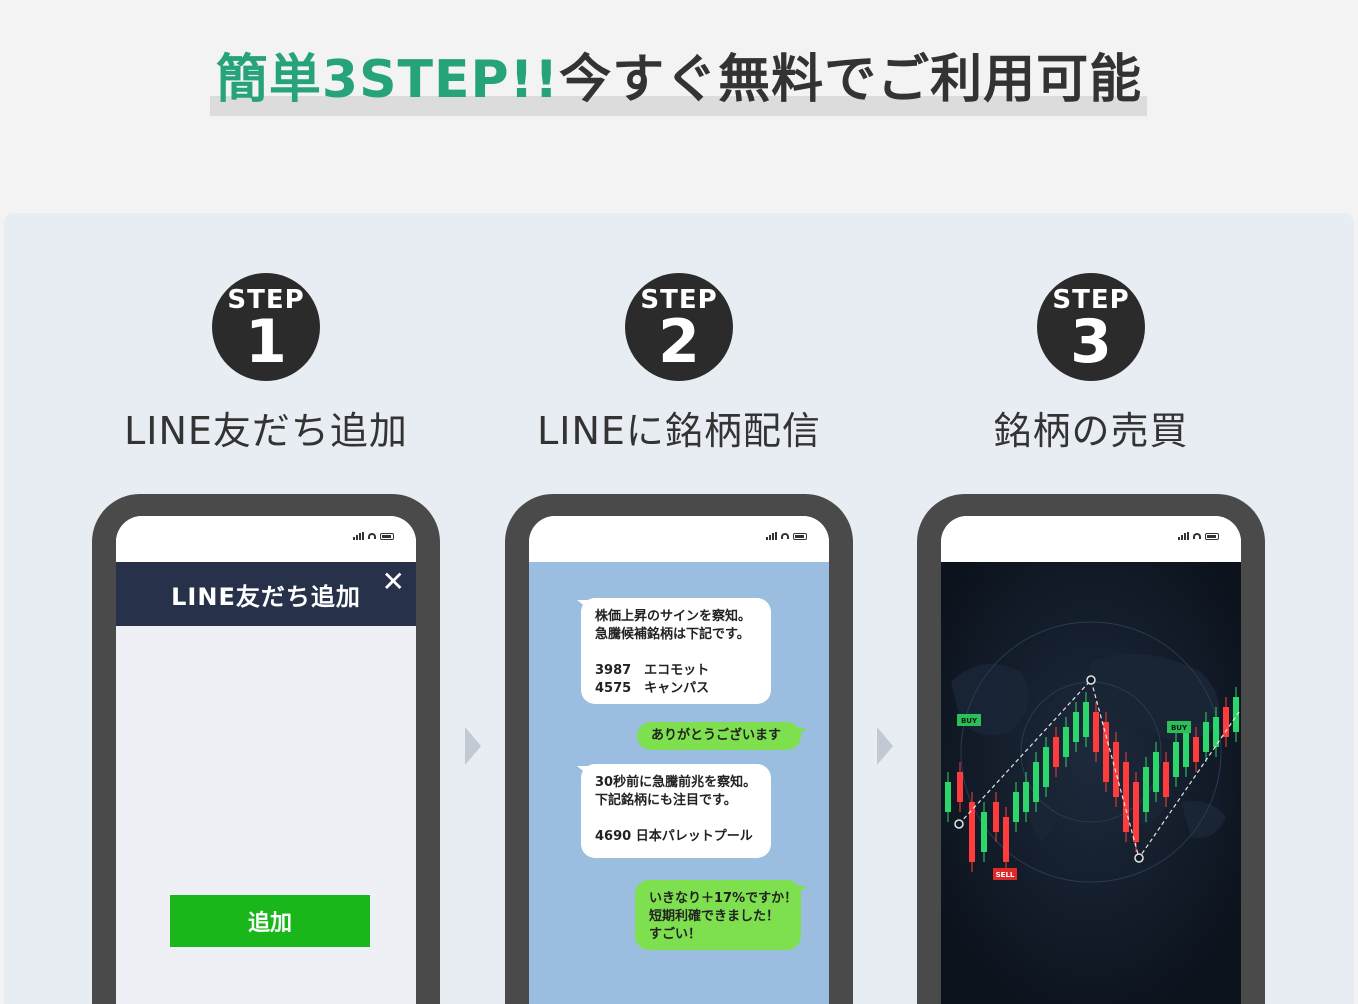 This screenshot has width=1358, height=1004. I want to click on phone-3-screen: BUY BUY SELL, so click(1091, 760).